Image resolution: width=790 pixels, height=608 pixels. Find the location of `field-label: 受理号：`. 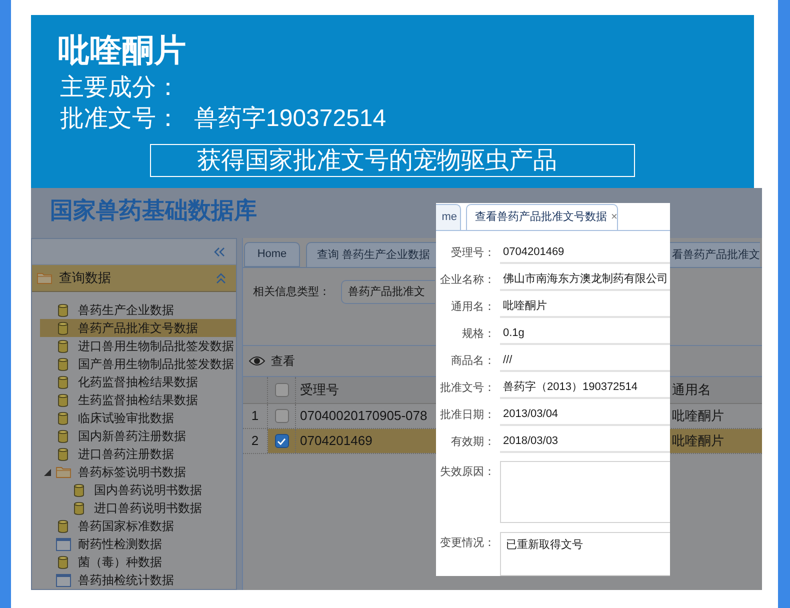

field-label: 受理号： is located at coordinates (473, 253).